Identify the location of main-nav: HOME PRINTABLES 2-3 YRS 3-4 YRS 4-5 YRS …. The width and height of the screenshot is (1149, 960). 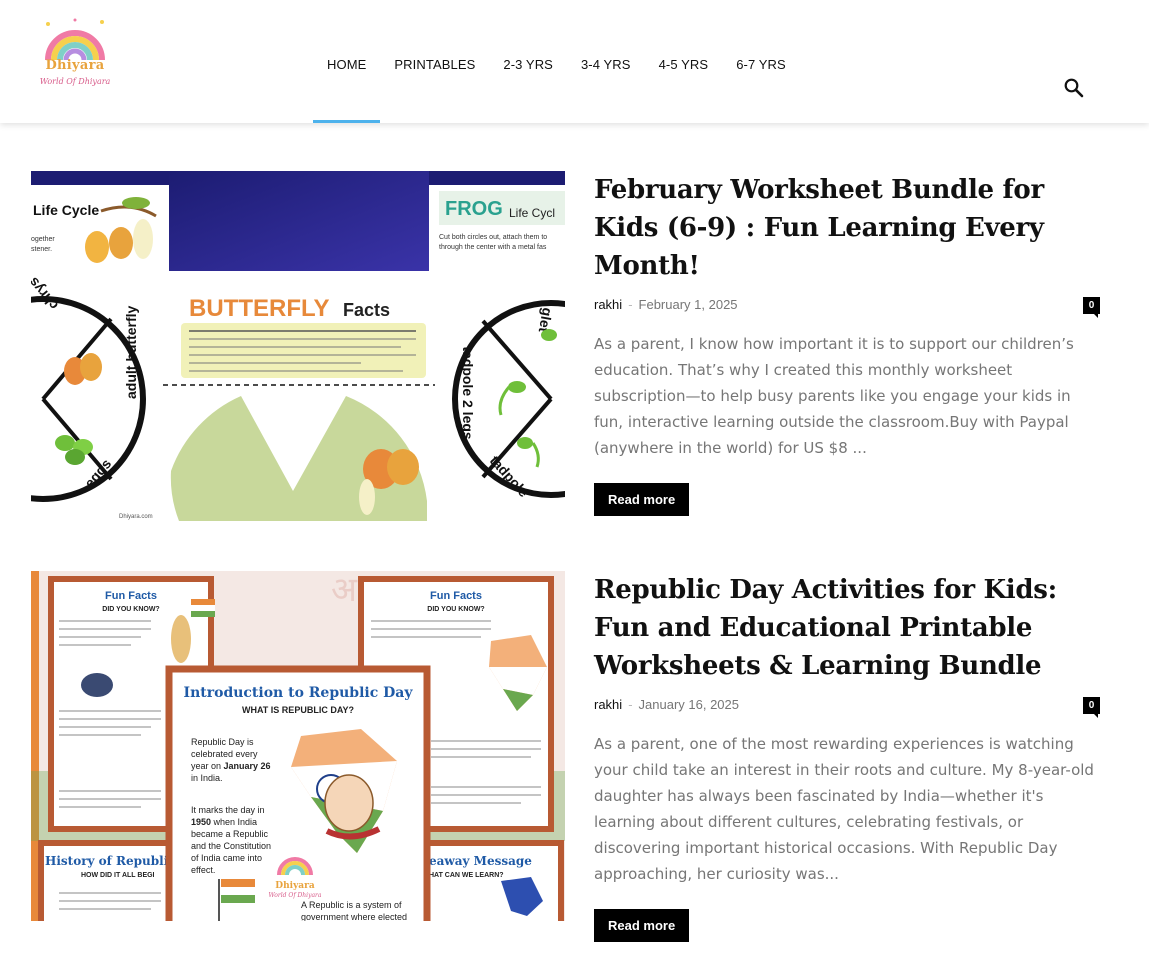
(556, 61).